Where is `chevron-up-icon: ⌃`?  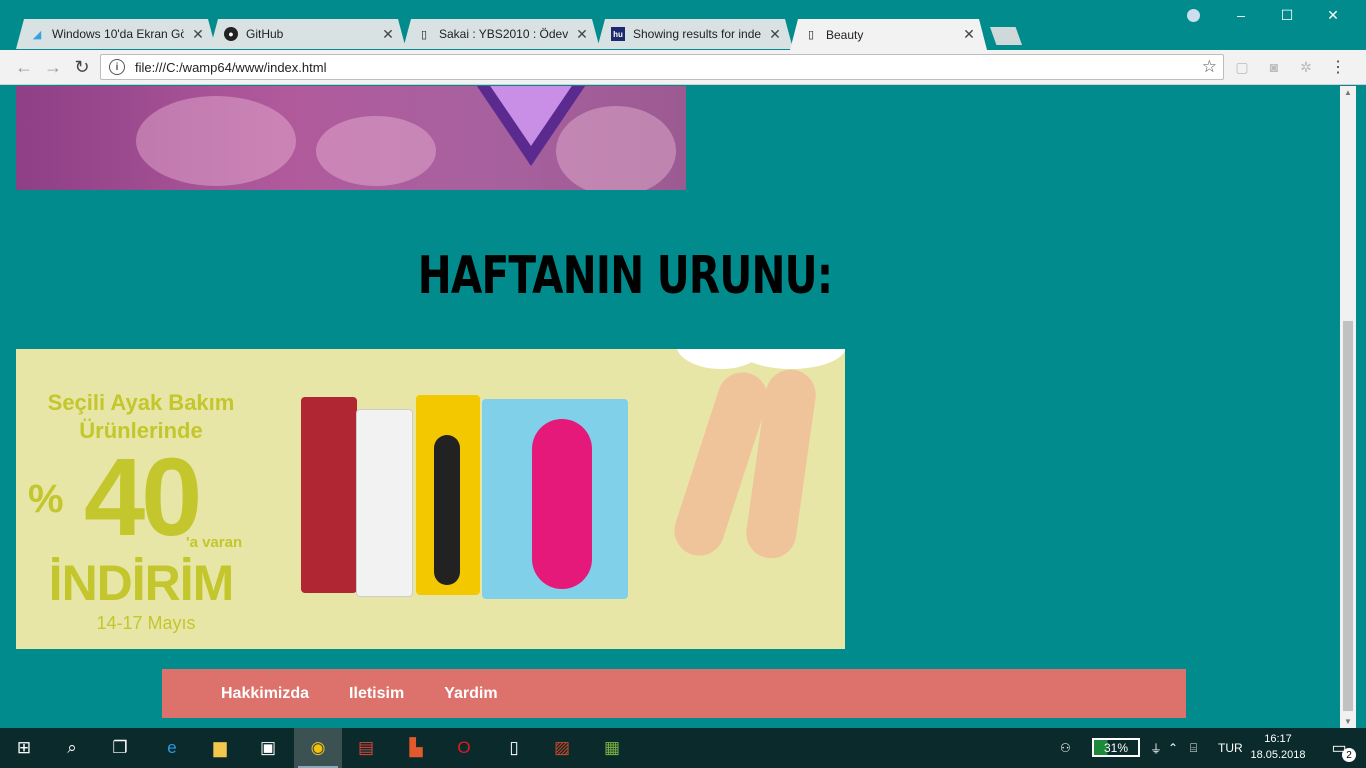 chevron-up-icon: ⌃ is located at coordinates (1173, 748).